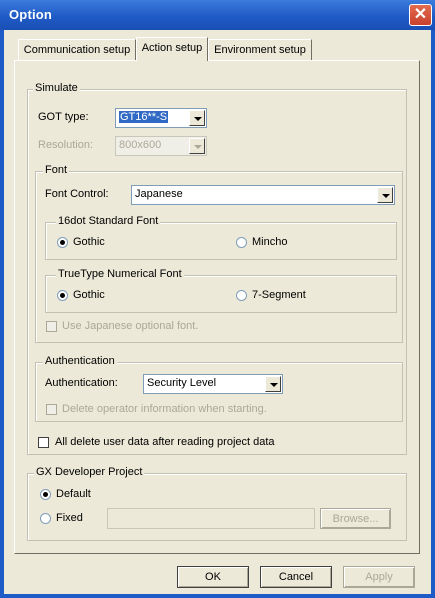  Describe the element at coordinates (77, 49) in the screenshot. I see `tab-communication-setup: Communication setup` at that location.